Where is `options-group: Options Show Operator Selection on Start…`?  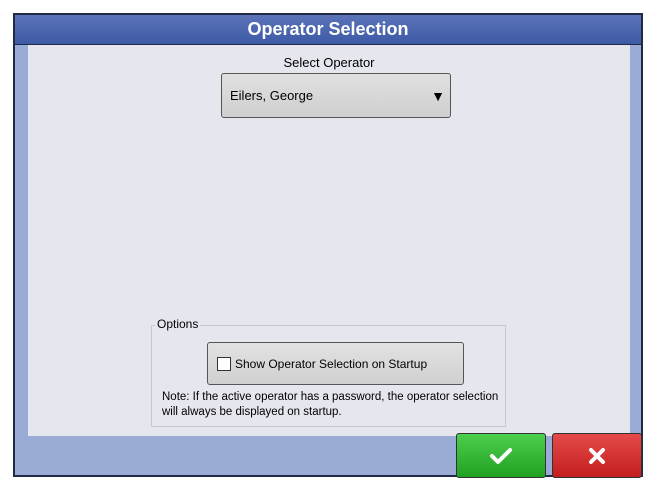 options-group: Options Show Operator Selection on Start… is located at coordinates (328, 372).